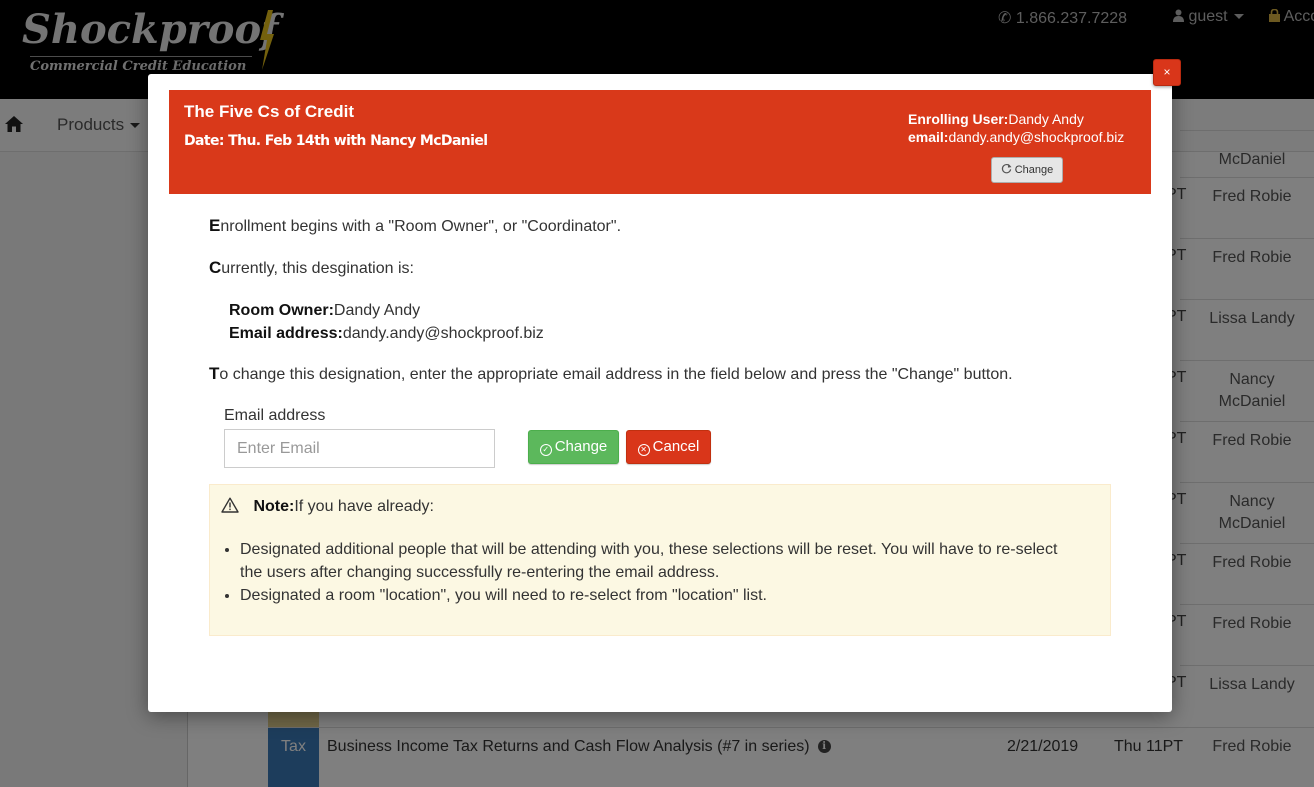 This screenshot has height=787, width=1314. What do you see at coordinates (281, 310) in the screenshot?
I see `room-owner-label: Room Owner:` at bounding box center [281, 310].